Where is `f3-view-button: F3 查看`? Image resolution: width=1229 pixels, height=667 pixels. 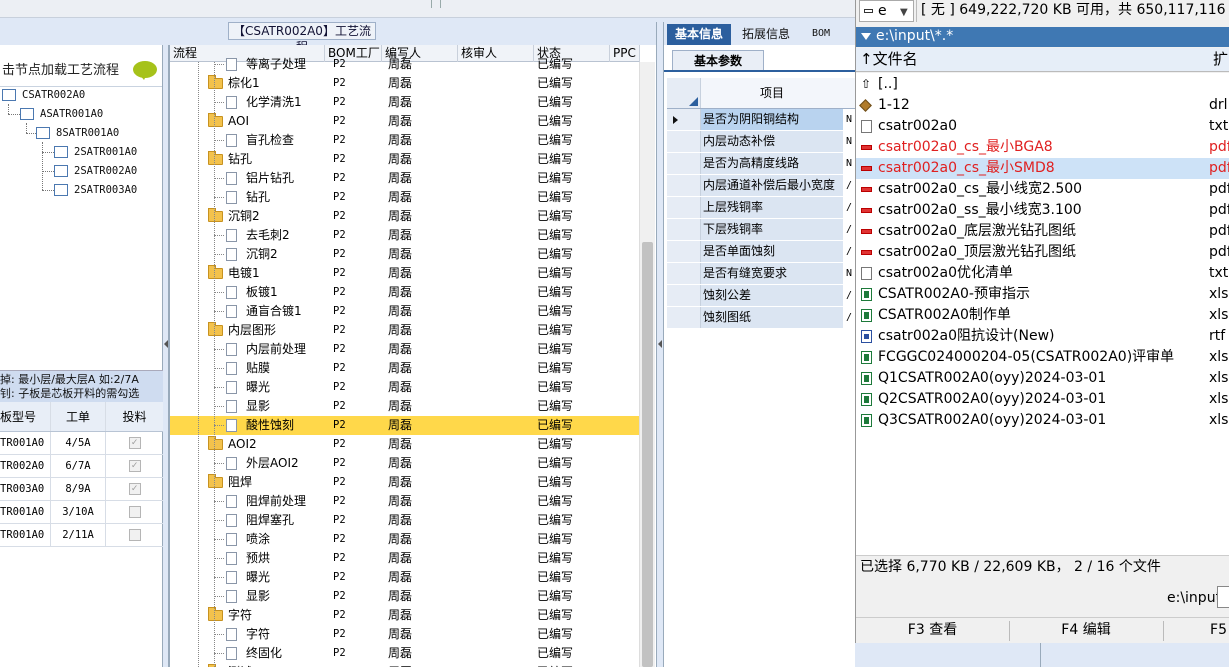 f3-view-button: F3 查看 is located at coordinates (932, 631).